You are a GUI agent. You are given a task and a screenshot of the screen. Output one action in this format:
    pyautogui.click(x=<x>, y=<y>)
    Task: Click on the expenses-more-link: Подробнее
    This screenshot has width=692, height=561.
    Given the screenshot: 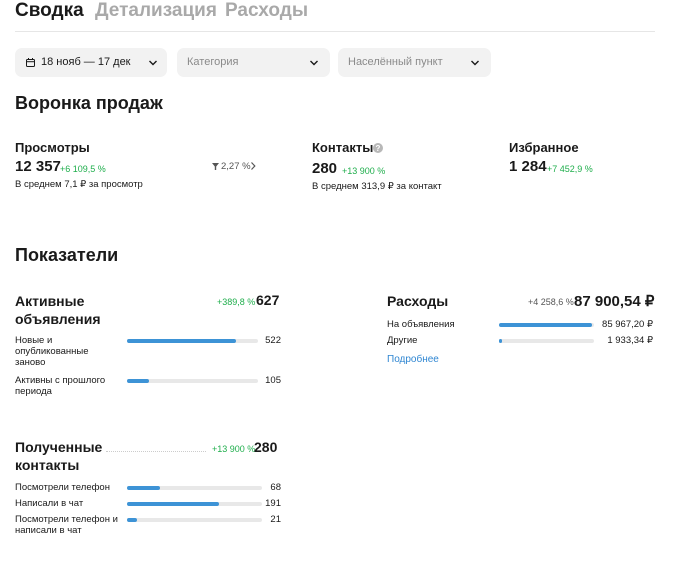 What is the action you would take?
    pyautogui.click(x=413, y=359)
    